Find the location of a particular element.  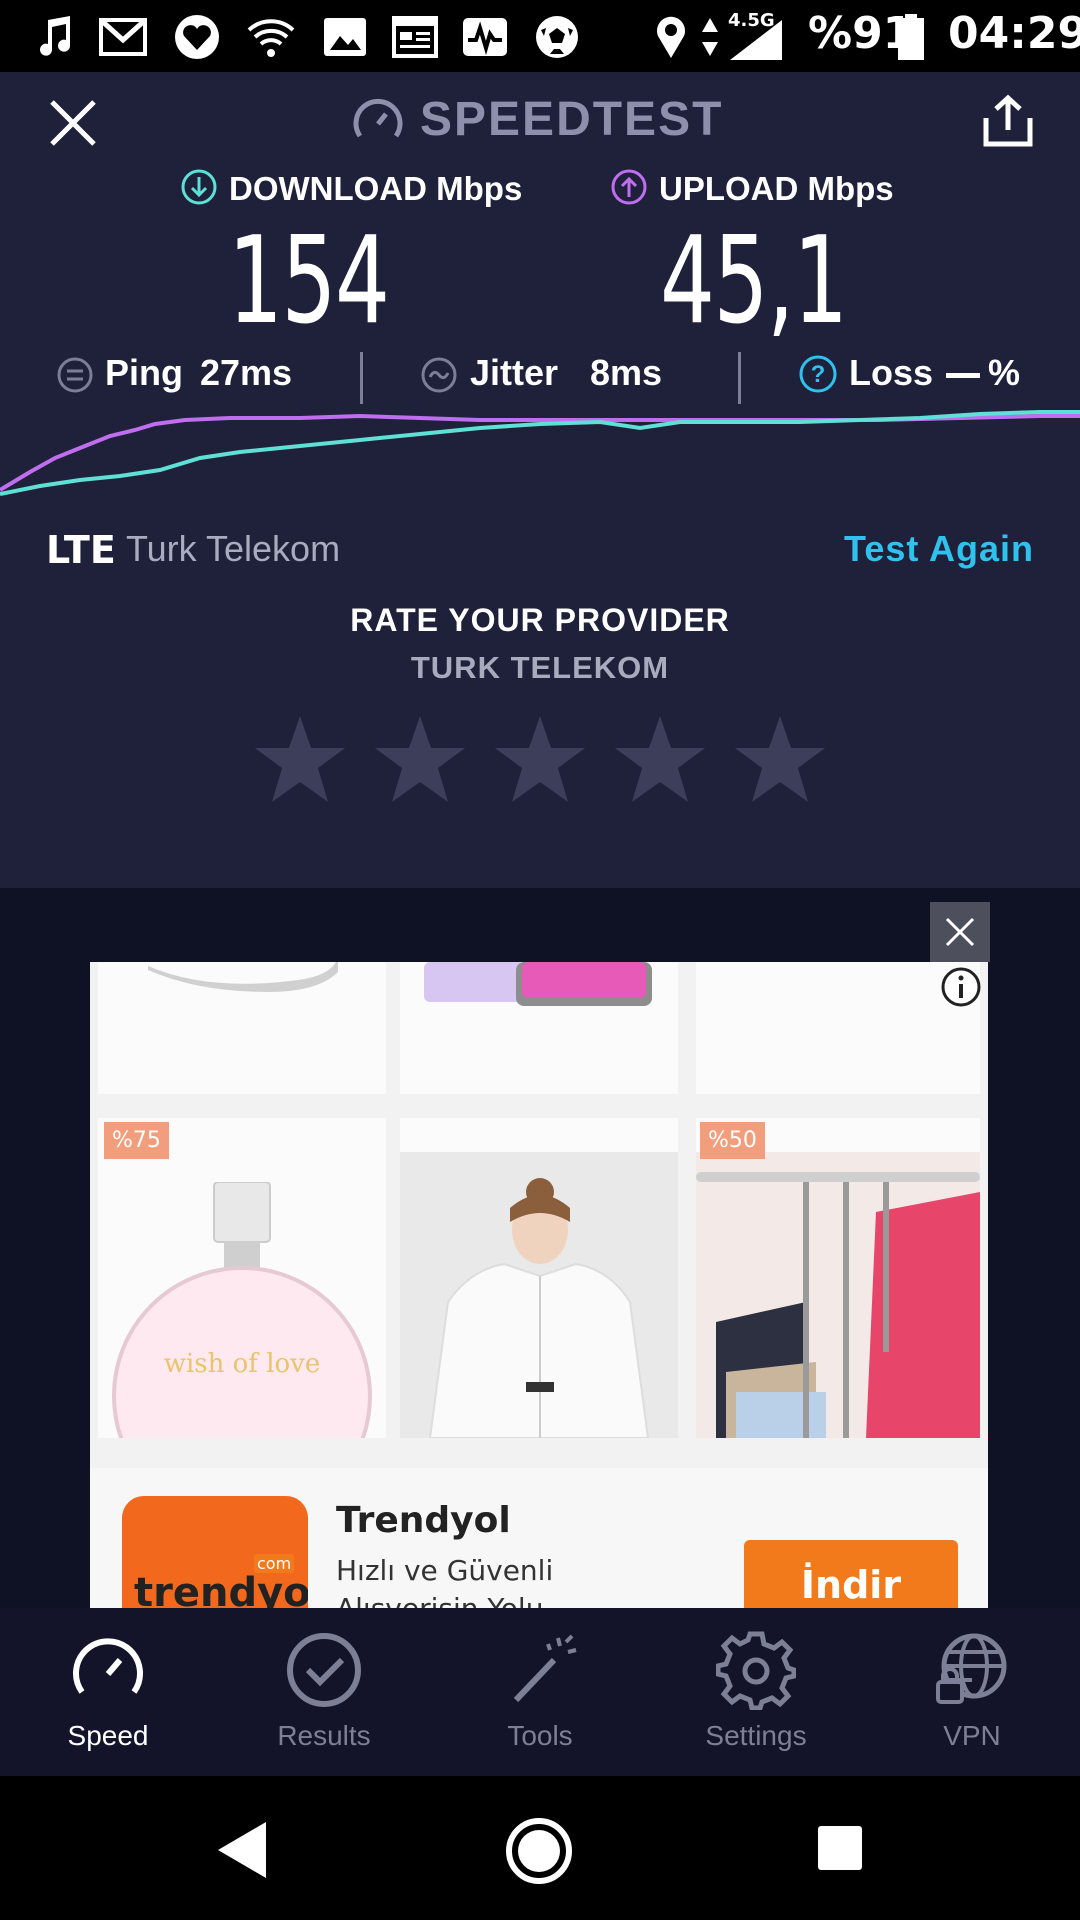

gmail-icon is located at coordinates (123, 37).